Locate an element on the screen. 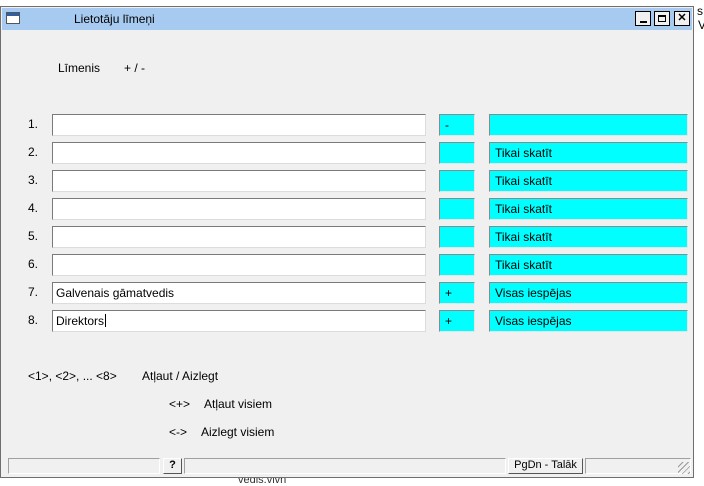  level-name-value: Direktors is located at coordinates (80, 321).